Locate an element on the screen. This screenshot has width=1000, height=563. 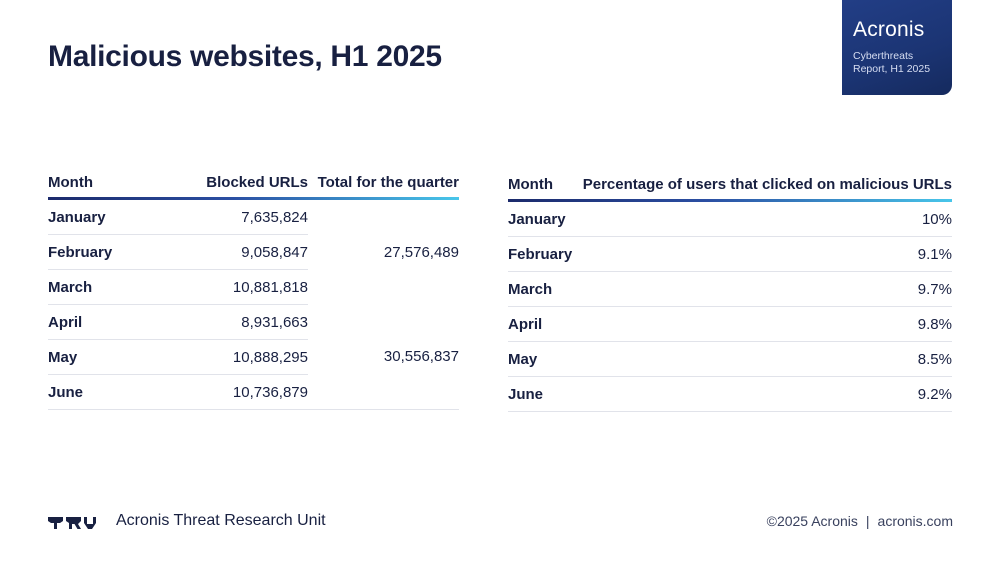
blocked-urls-cell: 10,888,295 is located at coordinates (253, 357).